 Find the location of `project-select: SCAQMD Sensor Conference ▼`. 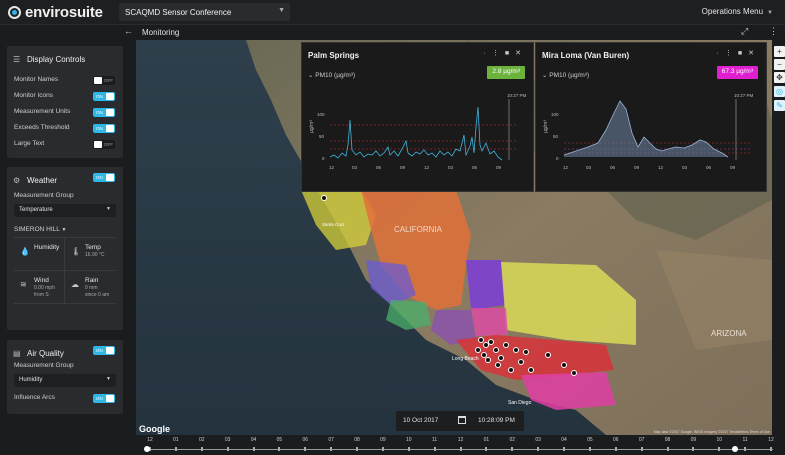

project-select: SCAQMD Sensor Conference ▼ is located at coordinates (204, 12).